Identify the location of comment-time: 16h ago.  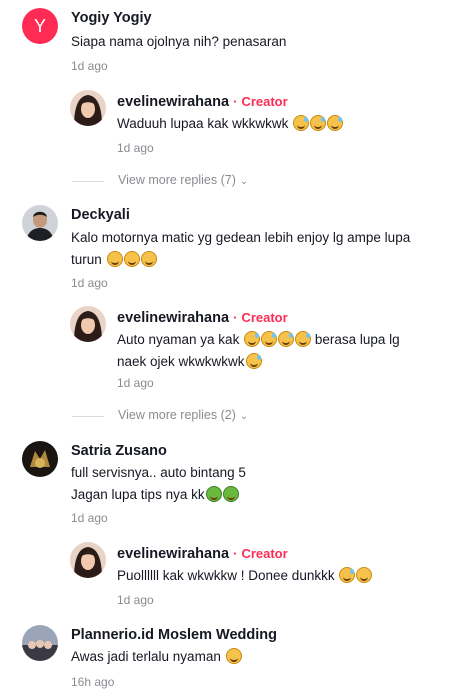
(93, 682).